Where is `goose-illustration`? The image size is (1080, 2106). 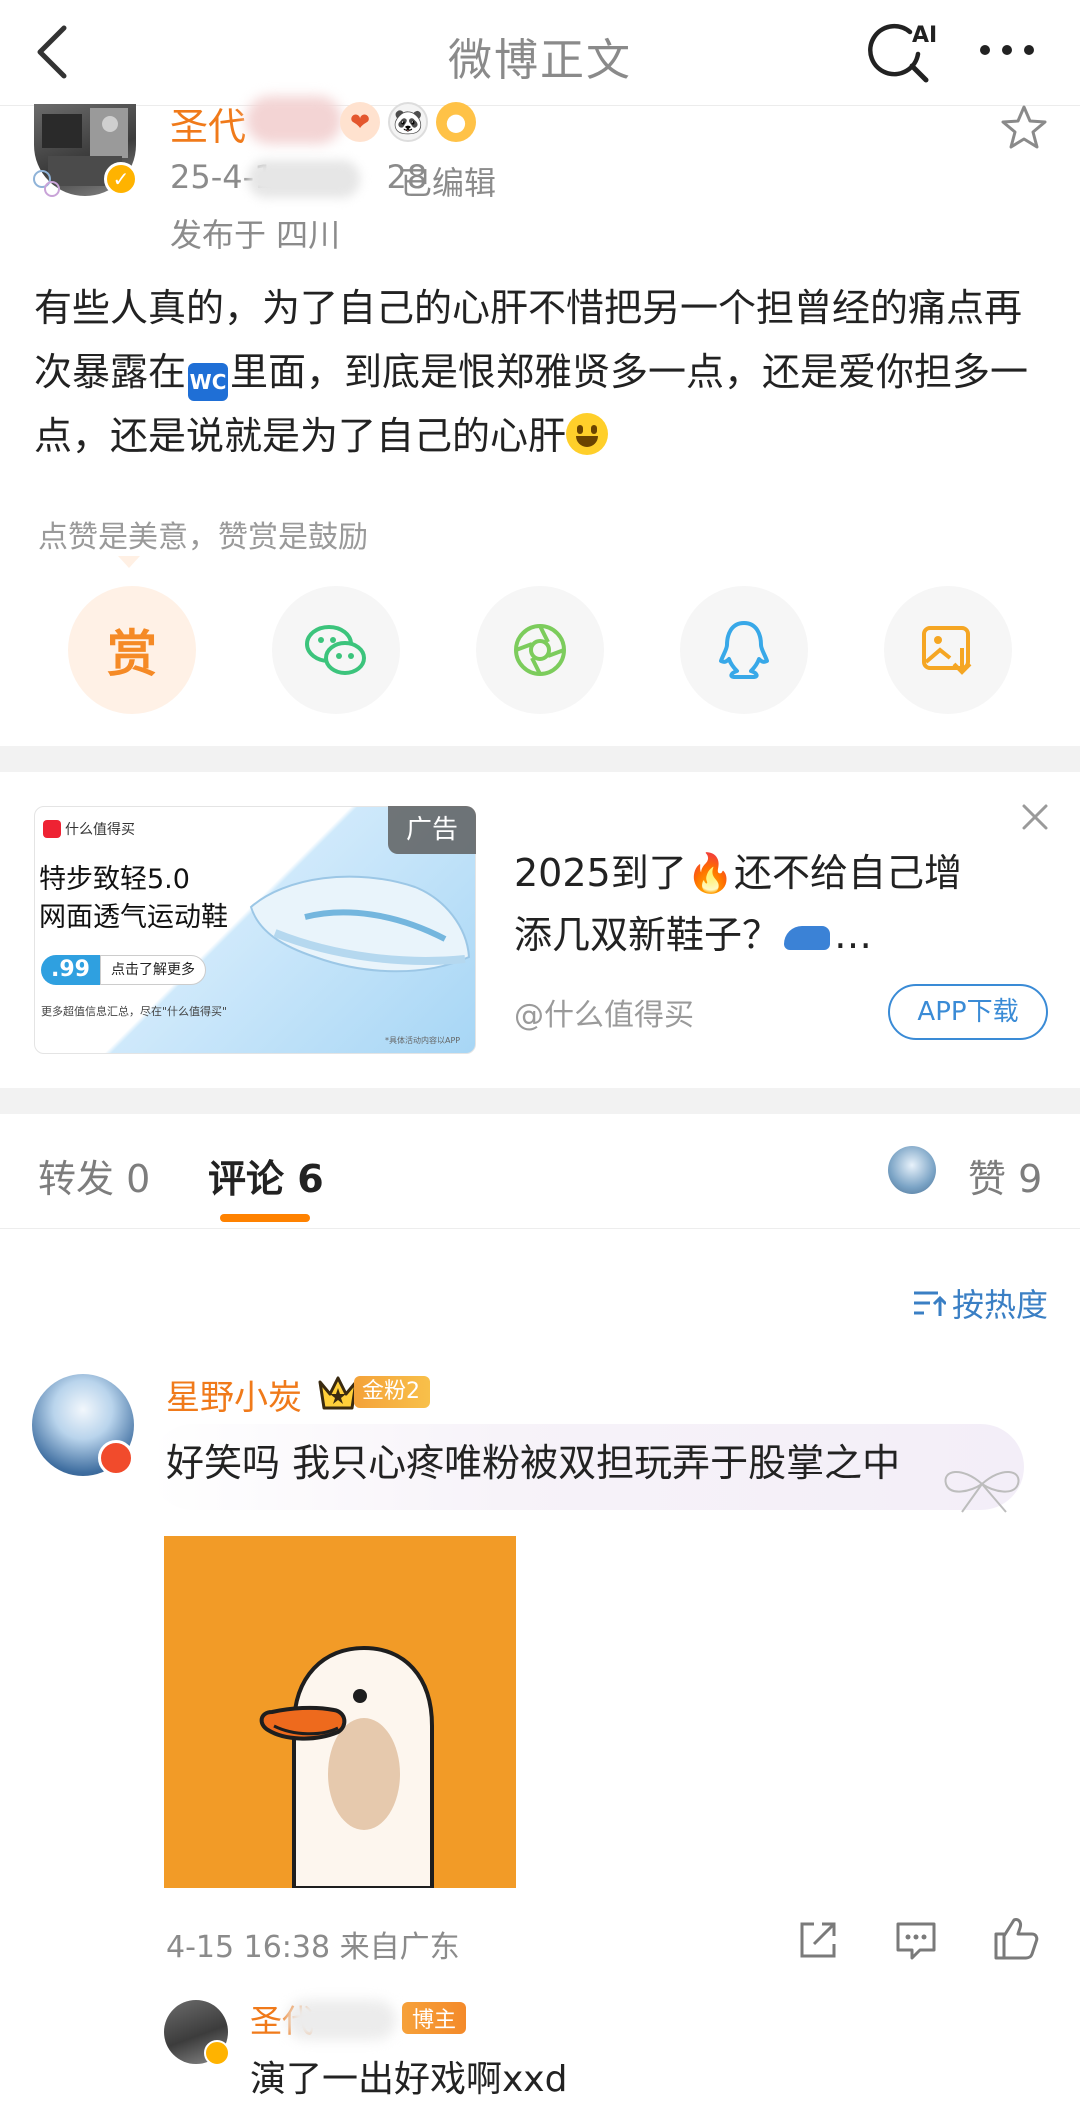
goose-illustration is located at coordinates (340, 1712).